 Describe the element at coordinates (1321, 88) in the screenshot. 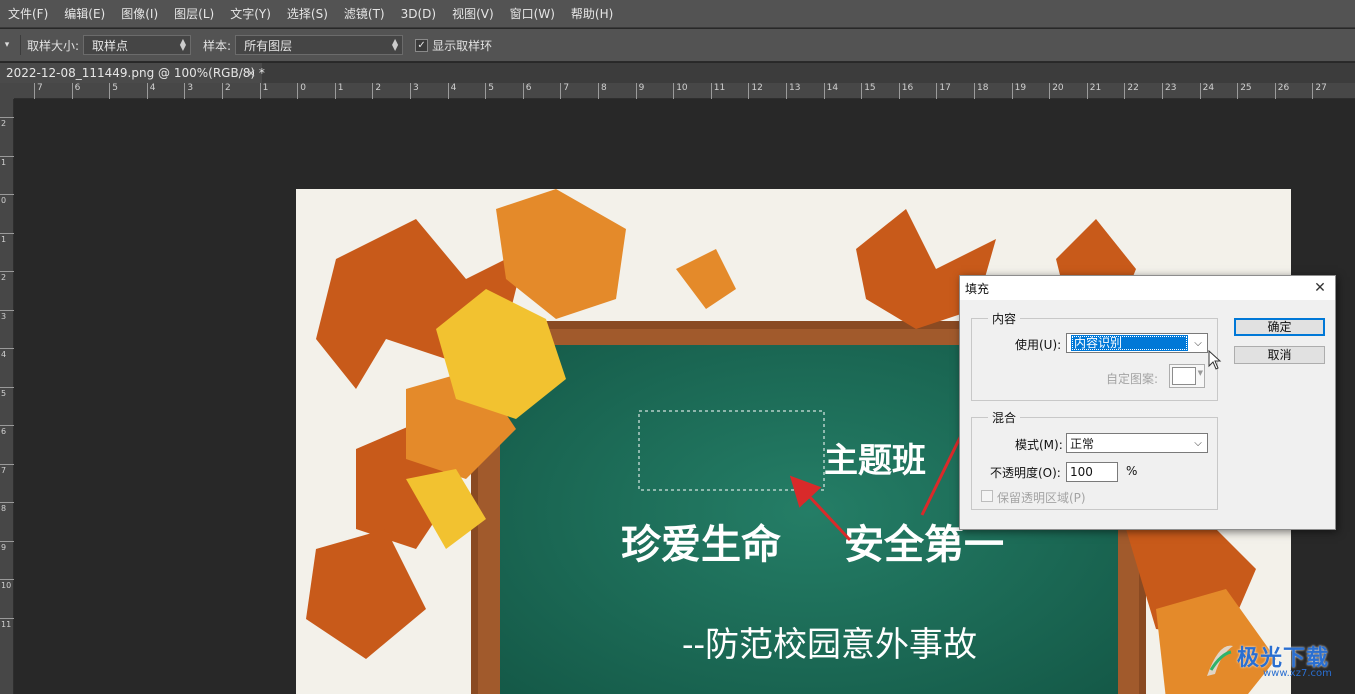

I see `ruler-tick-label: 27` at that location.